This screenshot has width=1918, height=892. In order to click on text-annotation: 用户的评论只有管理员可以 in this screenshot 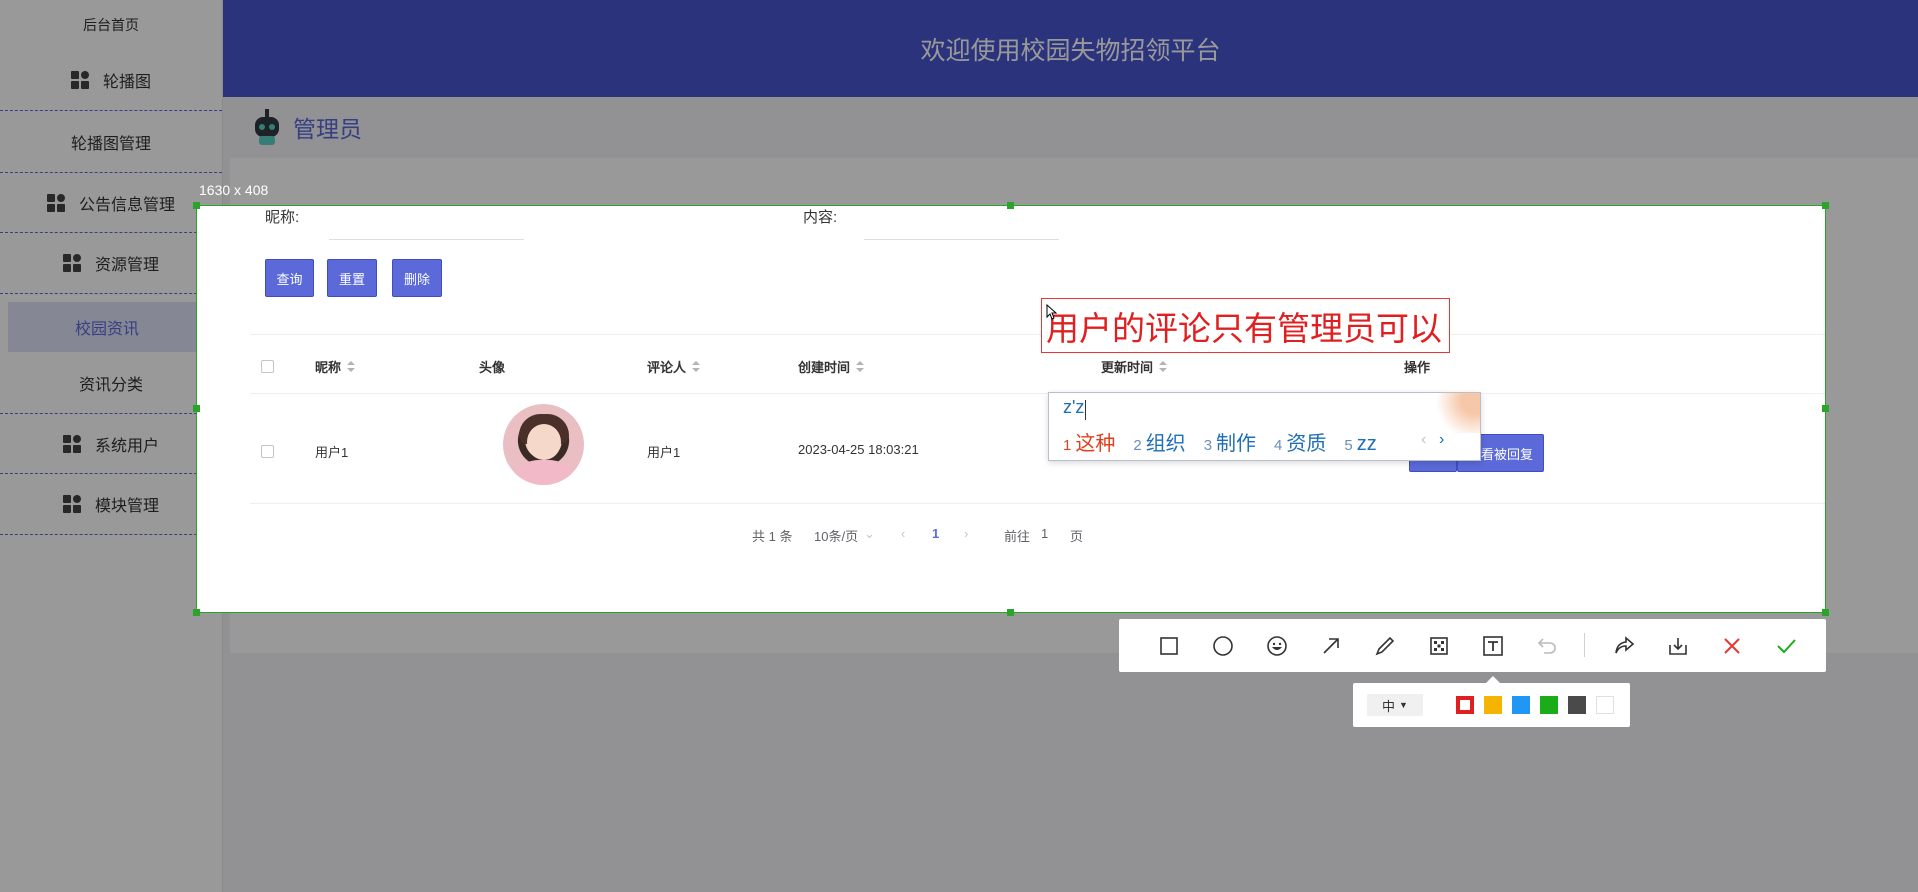, I will do `click(1245, 325)`.